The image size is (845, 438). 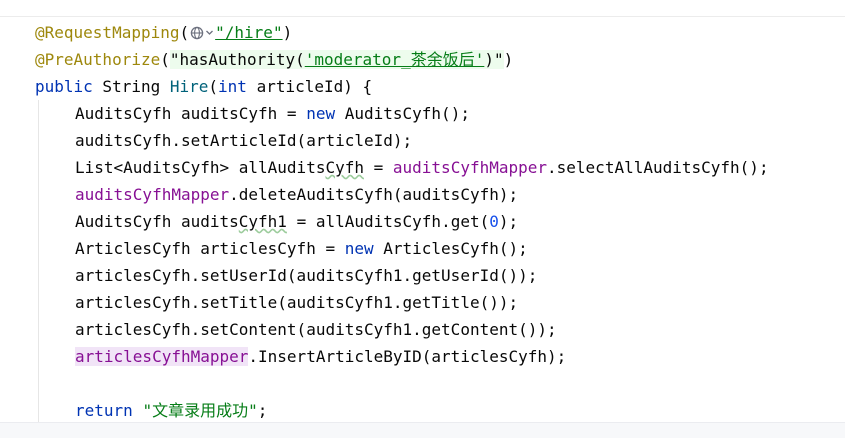 I want to click on params: articleId) {, so click(x=309, y=86).